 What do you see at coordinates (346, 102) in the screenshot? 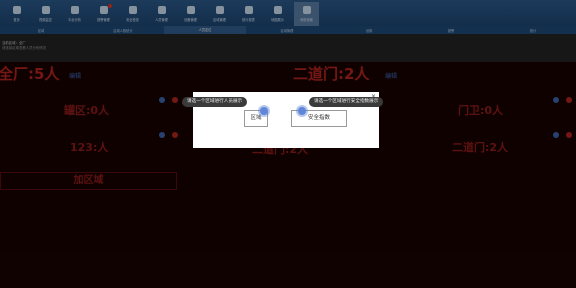
I see `tooltip-safety: 请选一个区域进行安全指数展示` at bounding box center [346, 102].